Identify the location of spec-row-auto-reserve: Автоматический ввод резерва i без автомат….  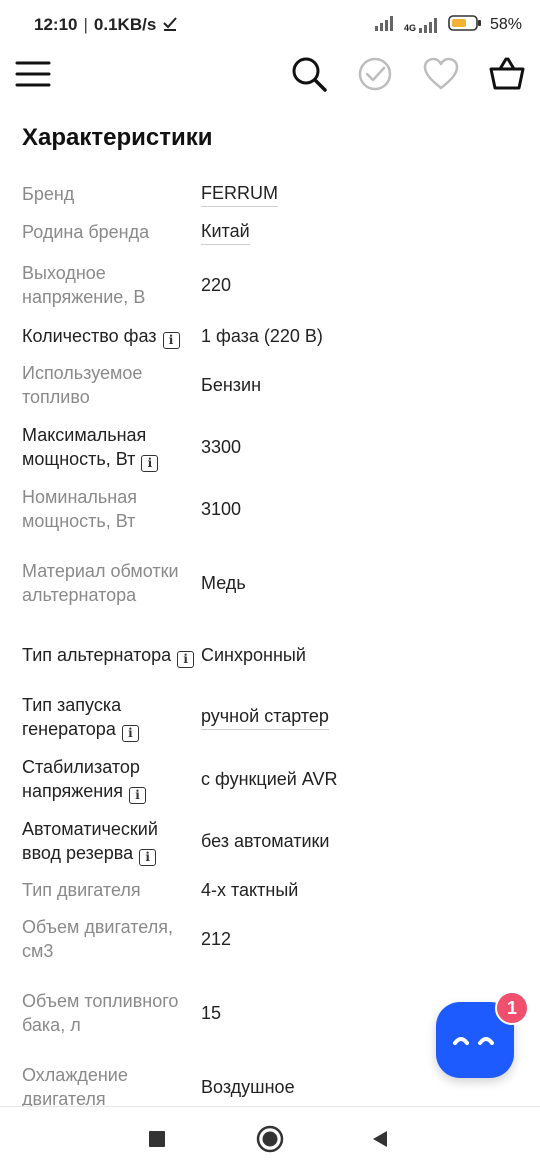
(272, 841).